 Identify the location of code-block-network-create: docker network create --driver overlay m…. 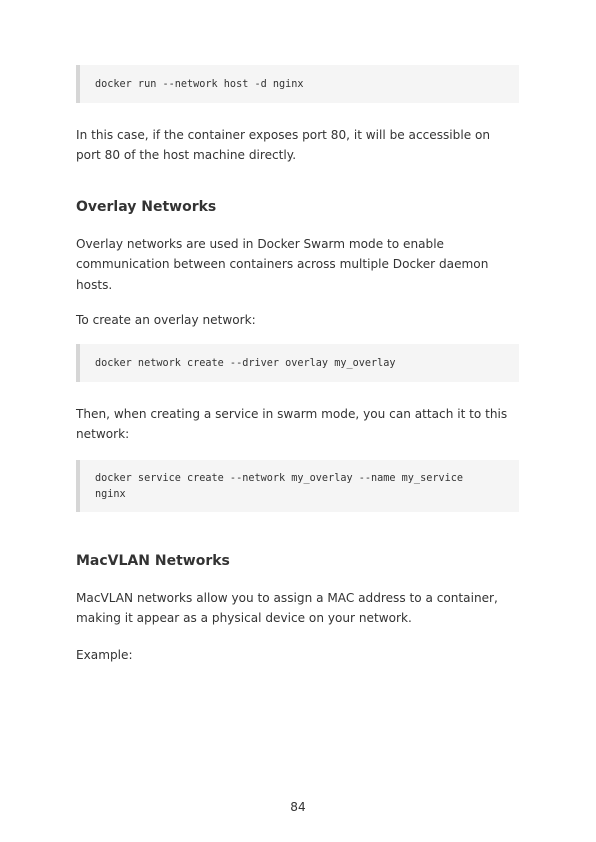
(297, 363).